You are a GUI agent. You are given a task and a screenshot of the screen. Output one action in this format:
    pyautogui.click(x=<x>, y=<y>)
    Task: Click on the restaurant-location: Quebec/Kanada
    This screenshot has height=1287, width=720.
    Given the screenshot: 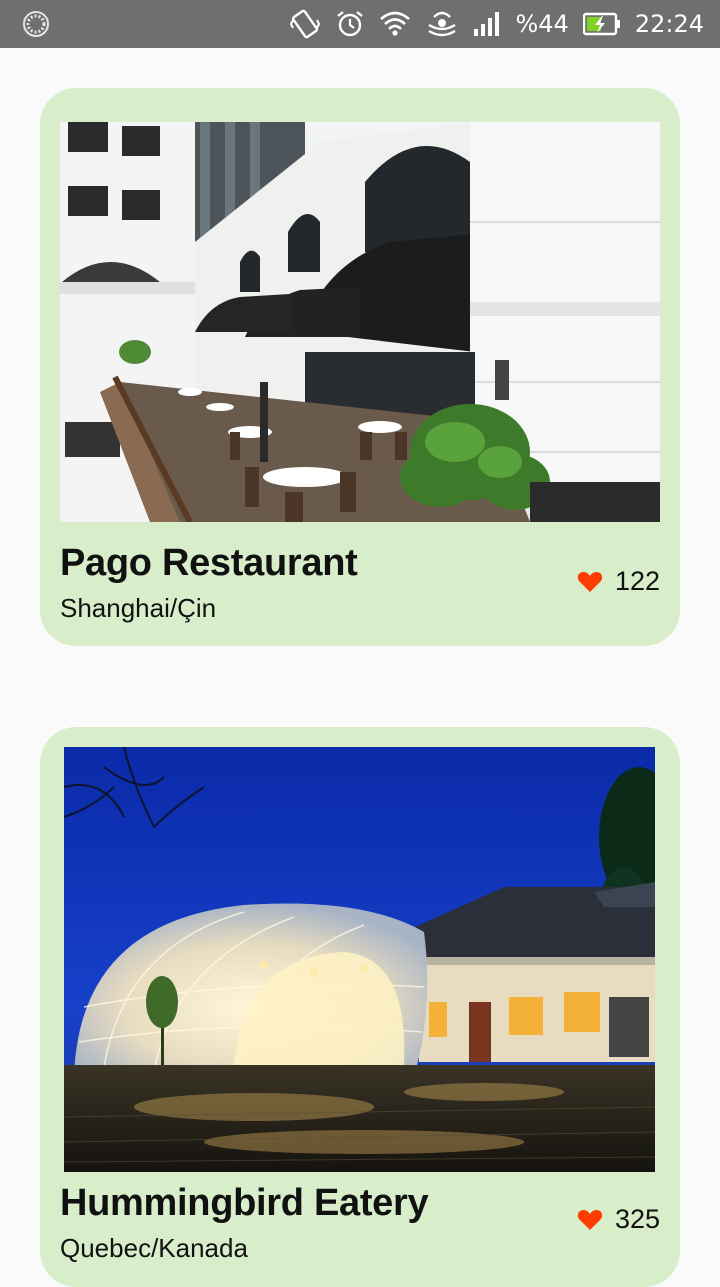 What is the action you would take?
    pyautogui.click(x=154, y=1248)
    